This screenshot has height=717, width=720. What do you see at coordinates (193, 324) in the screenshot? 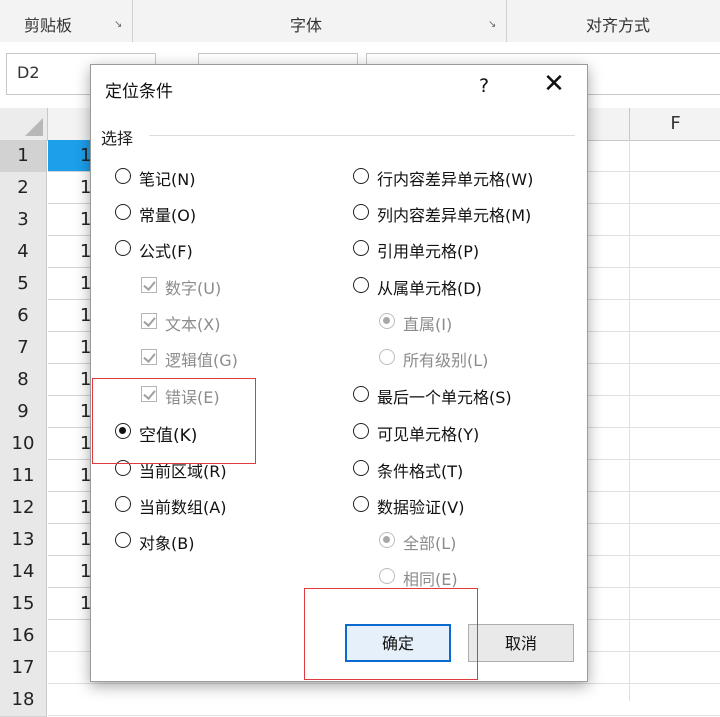
I see `checkbox-label: 文本(X)` at bounding box center [193, 324].